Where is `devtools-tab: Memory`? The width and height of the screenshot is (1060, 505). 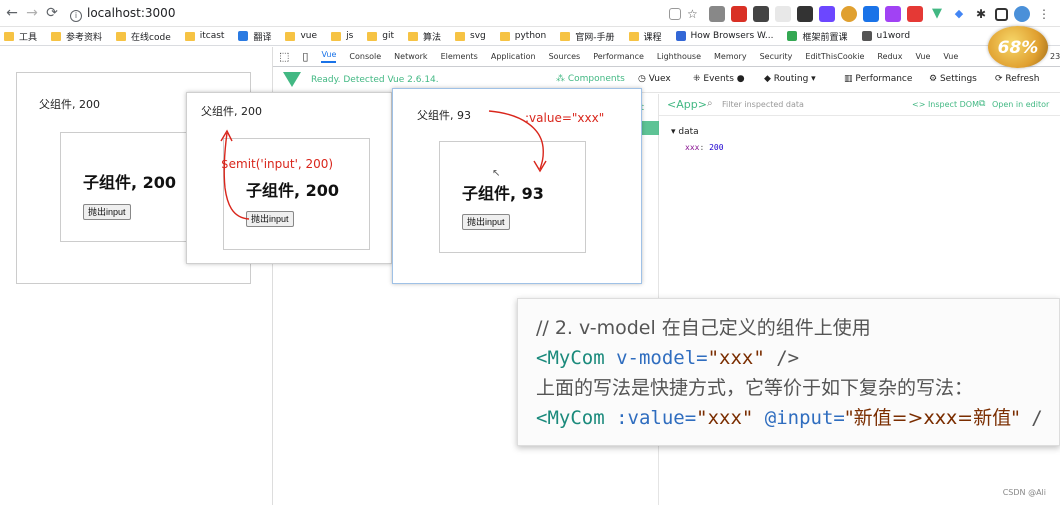 devtools-tab: Memory is located at coordinates (730, 56).